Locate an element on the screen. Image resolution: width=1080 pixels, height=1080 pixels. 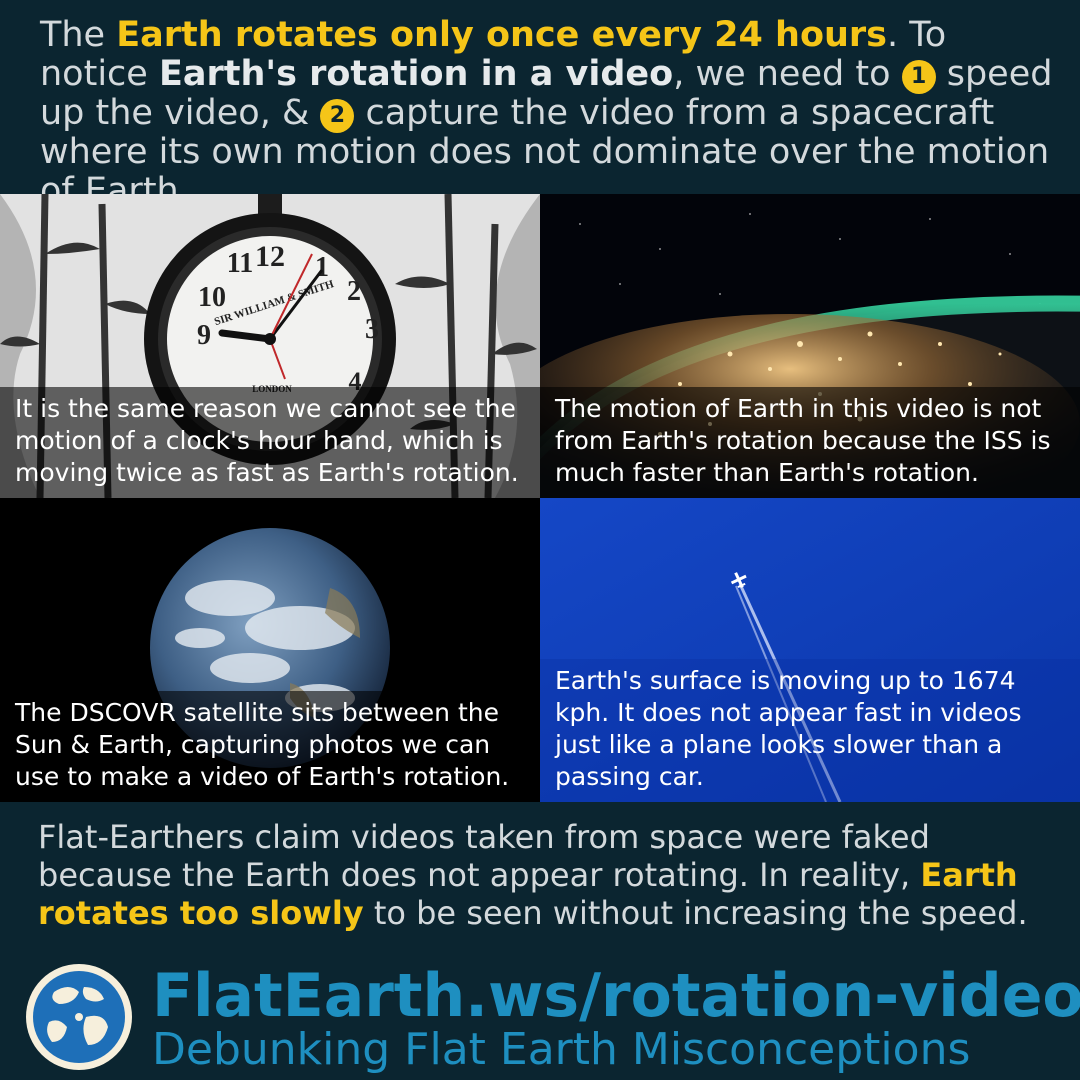
step-1-badge: 1 is located at coordinates (918, 77).